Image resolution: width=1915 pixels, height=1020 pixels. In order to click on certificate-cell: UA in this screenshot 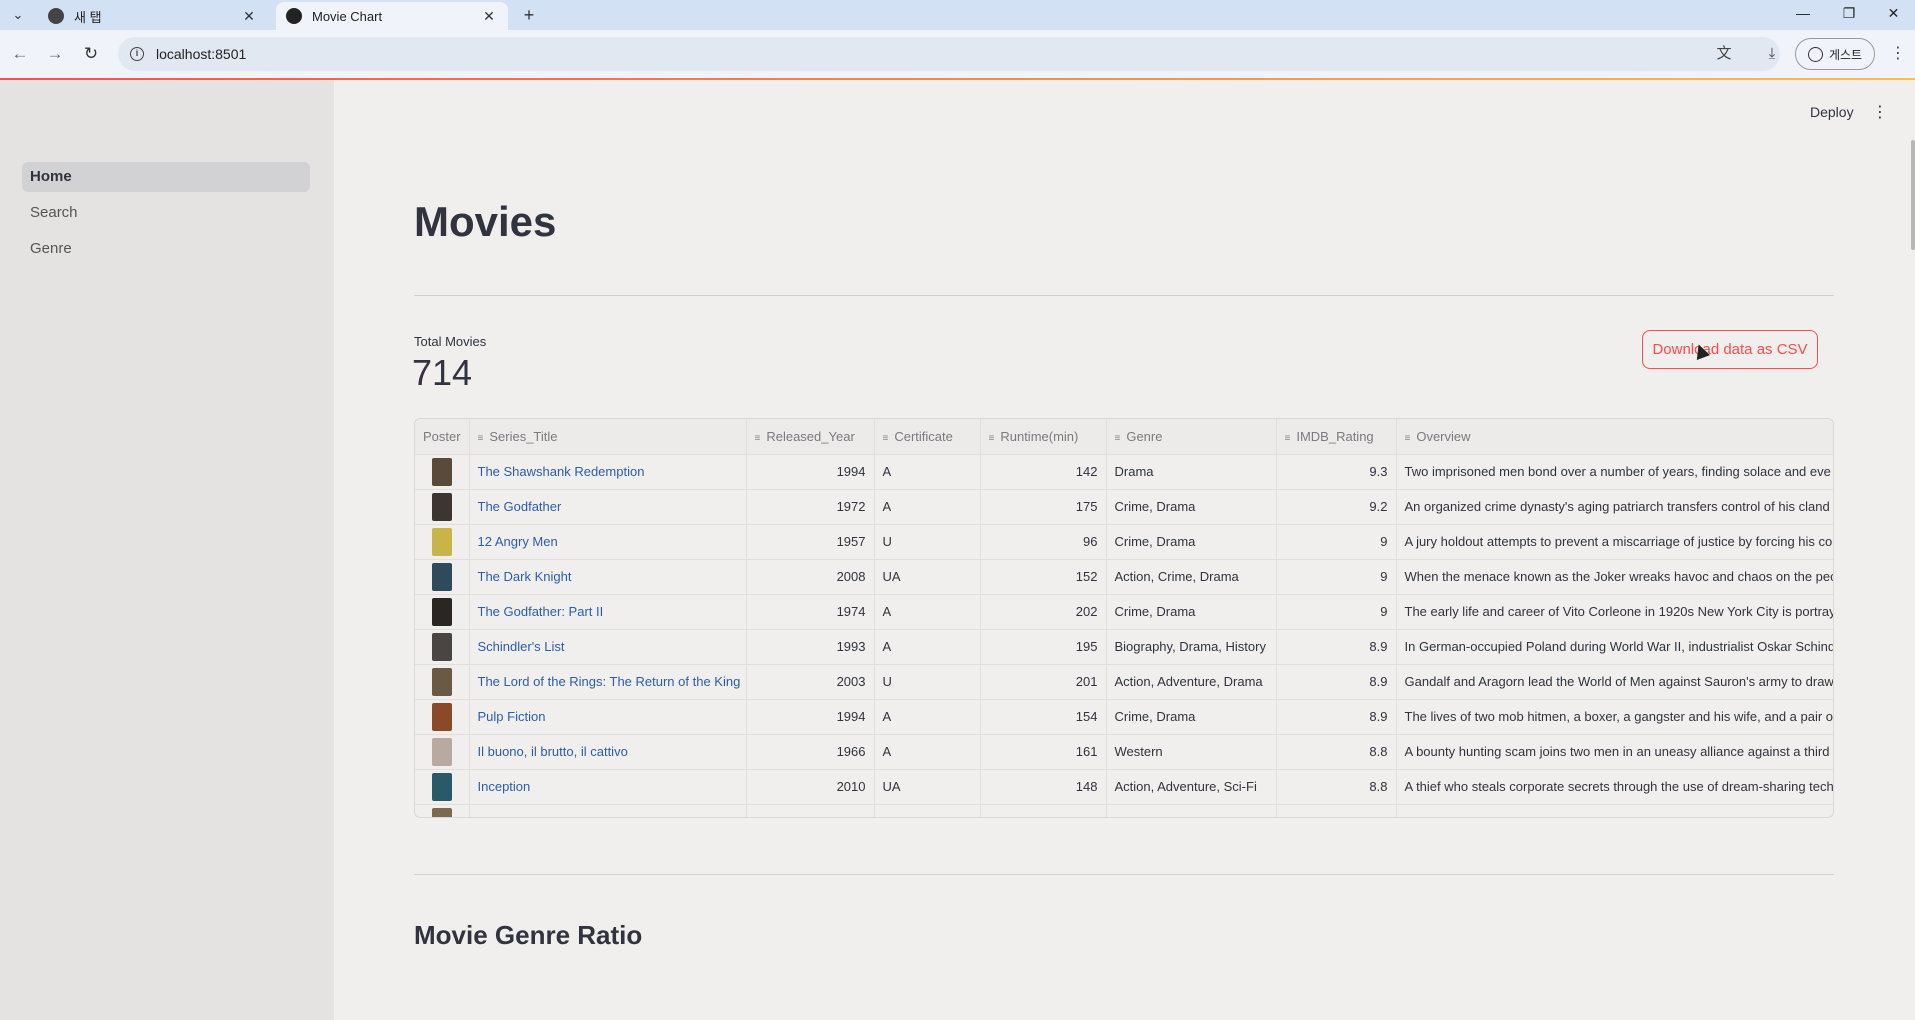, I will do `click(927, 787)`.